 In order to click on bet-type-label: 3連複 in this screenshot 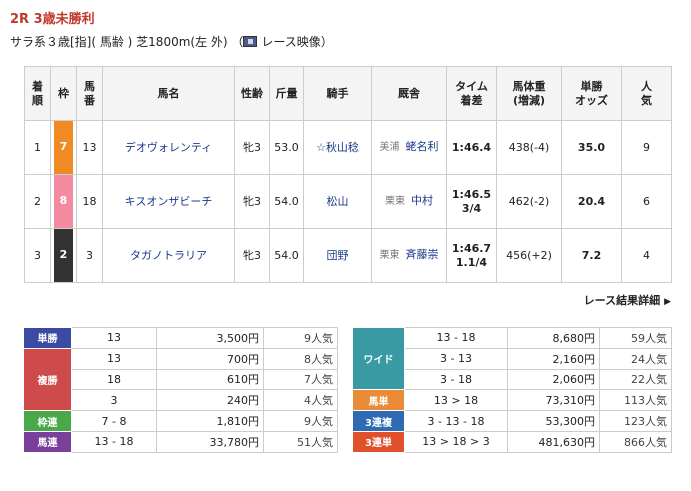, I will do `click(378, 421)`.